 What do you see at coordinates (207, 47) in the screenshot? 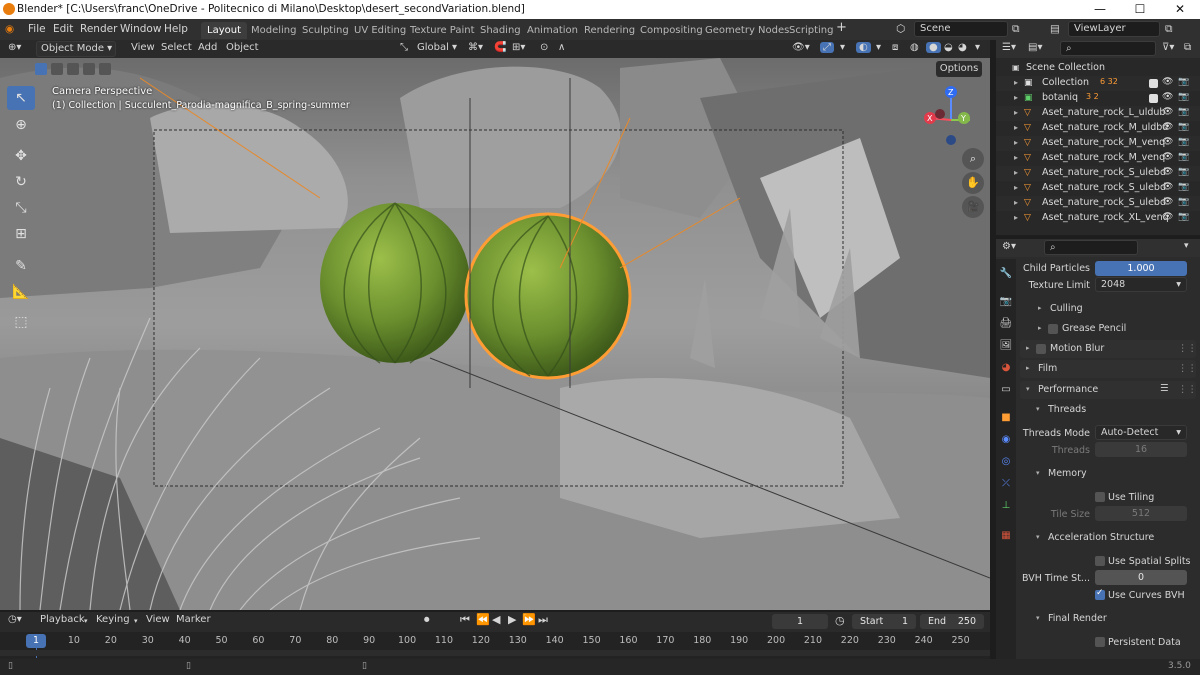
I see `menu-add: Add` at bounding box center [207, 47].